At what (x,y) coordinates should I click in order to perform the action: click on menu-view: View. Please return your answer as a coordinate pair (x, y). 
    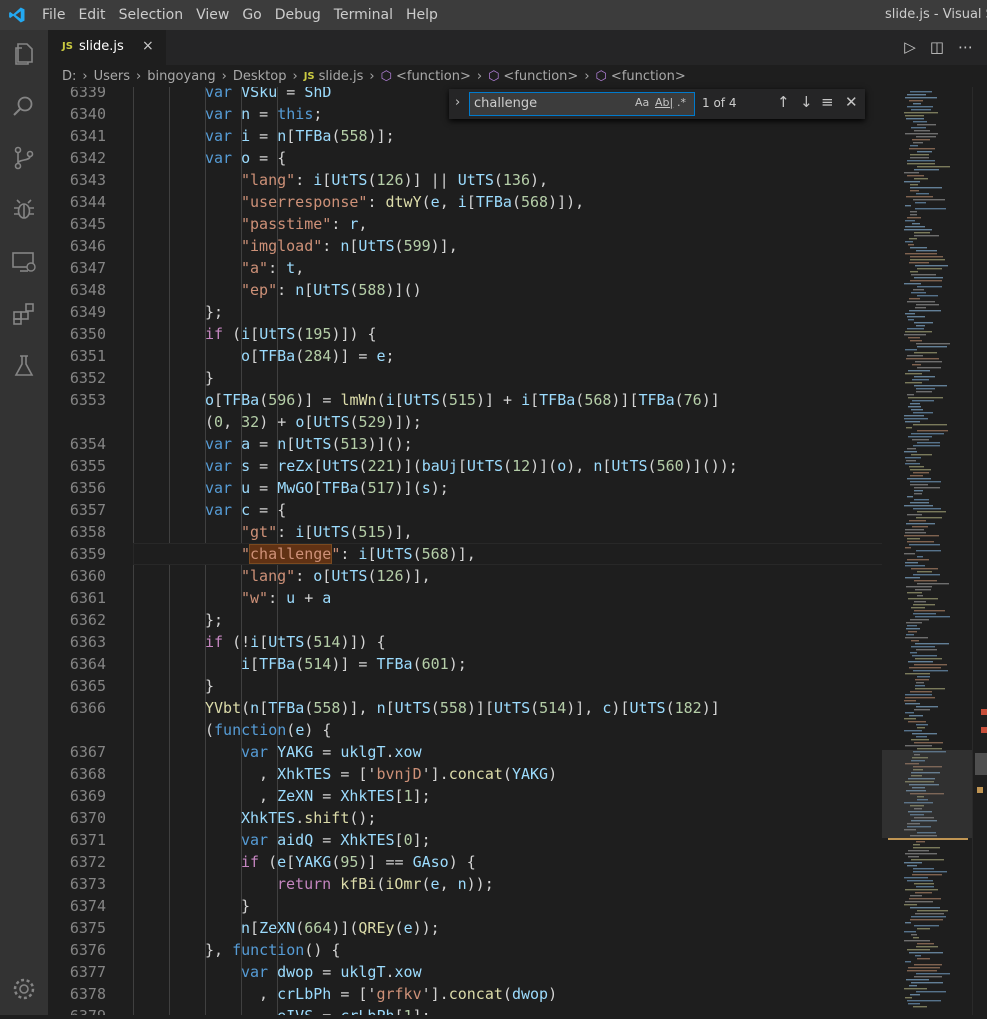
    Looking at the image, I should click on (212, 15).